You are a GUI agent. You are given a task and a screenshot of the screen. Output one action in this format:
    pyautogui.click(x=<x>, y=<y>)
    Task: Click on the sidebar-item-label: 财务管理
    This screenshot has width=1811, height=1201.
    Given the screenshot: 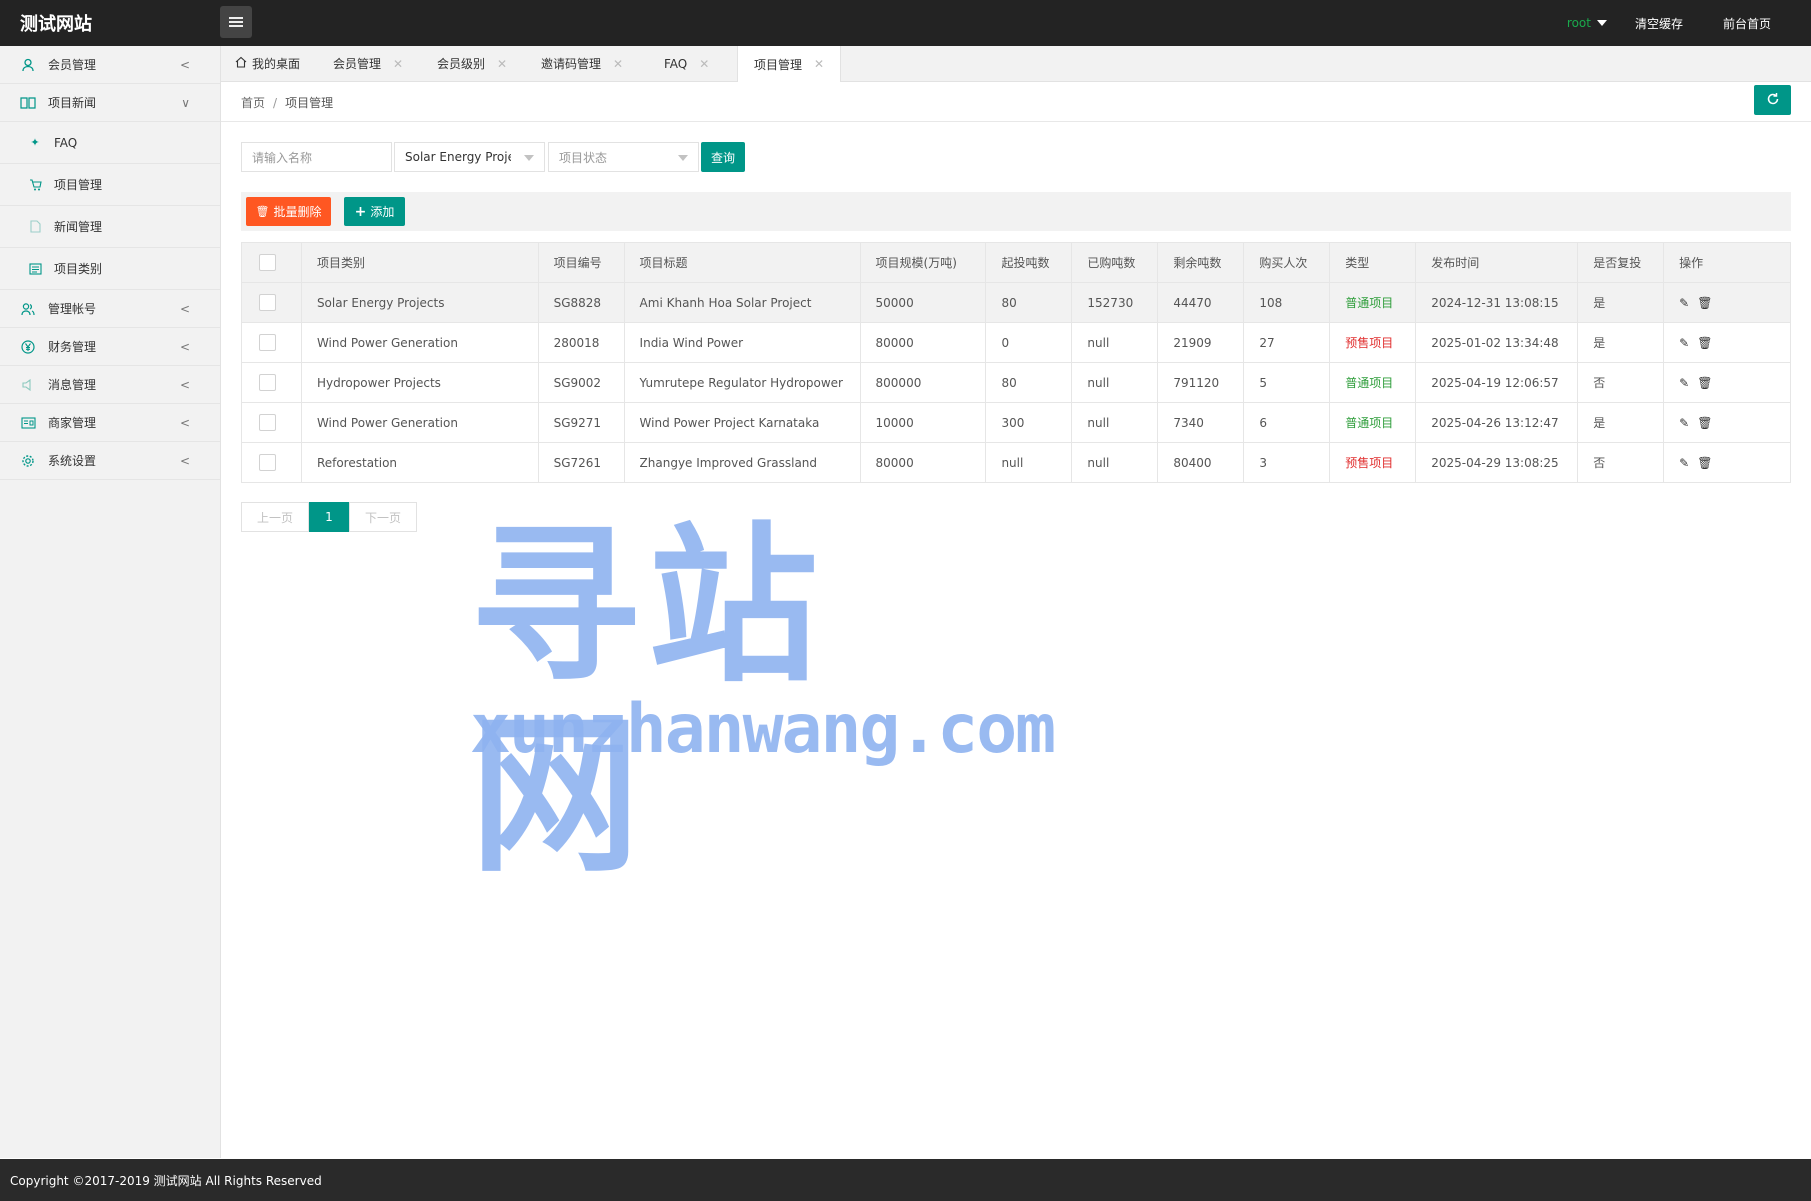 What is the action you would take?
    pyautogui.click(x=72, y=347)
    